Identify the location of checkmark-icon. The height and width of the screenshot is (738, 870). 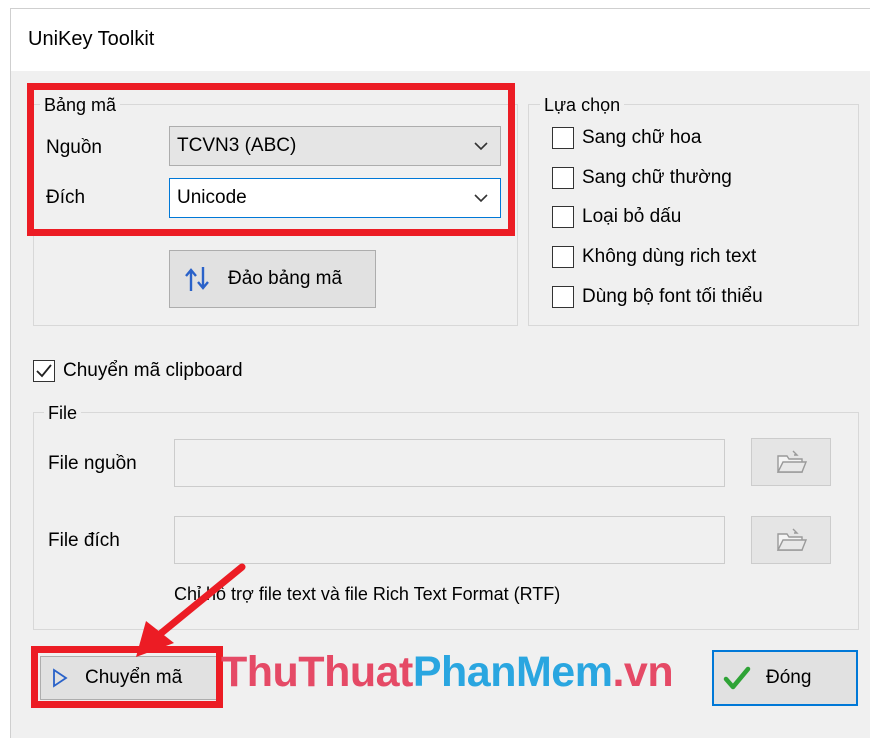
(44, 371).